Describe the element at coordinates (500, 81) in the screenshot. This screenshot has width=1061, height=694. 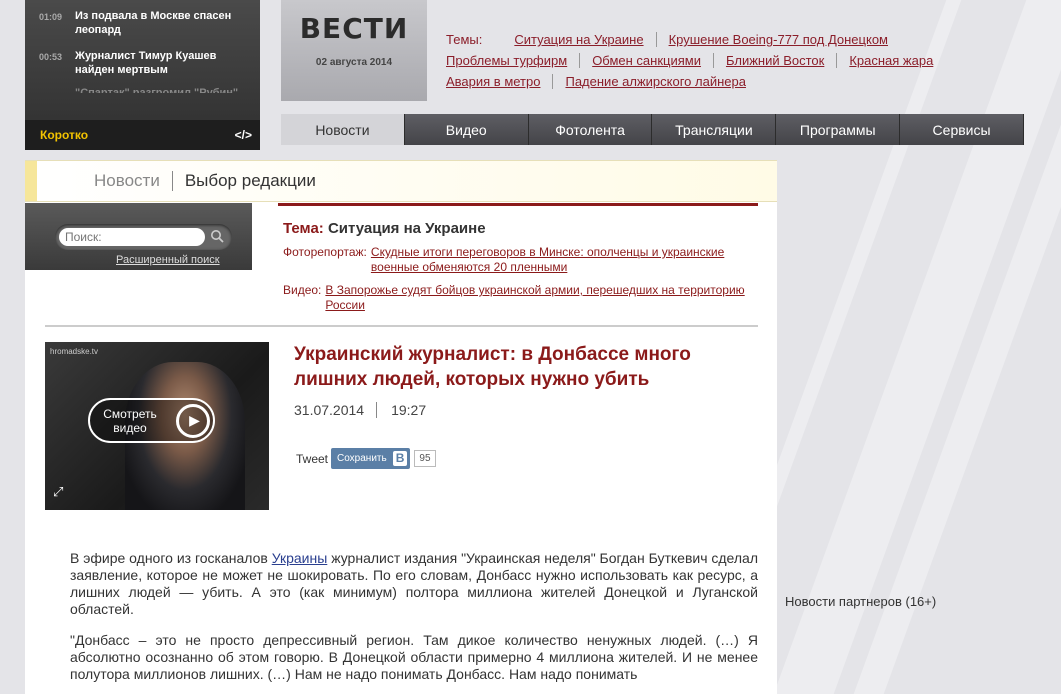
I see `topic-link: Авария в метро` at that location.